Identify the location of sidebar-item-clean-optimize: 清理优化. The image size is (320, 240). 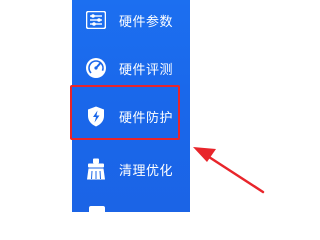
(131, 169).